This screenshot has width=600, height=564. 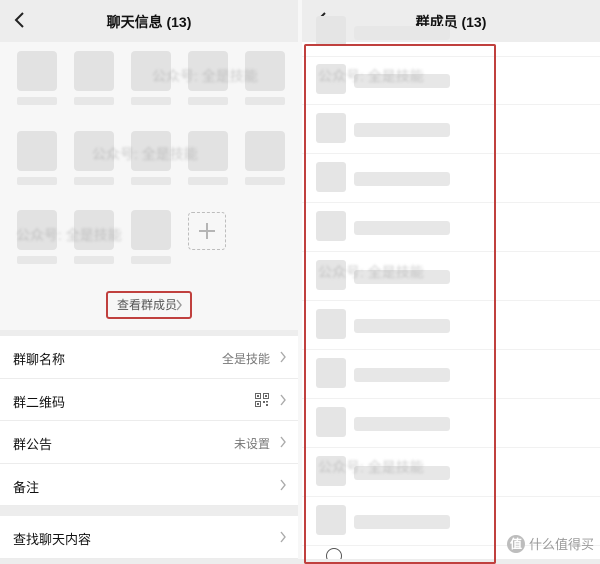 I want to click on row-label: 群二维码, so click(x=39, y=402).